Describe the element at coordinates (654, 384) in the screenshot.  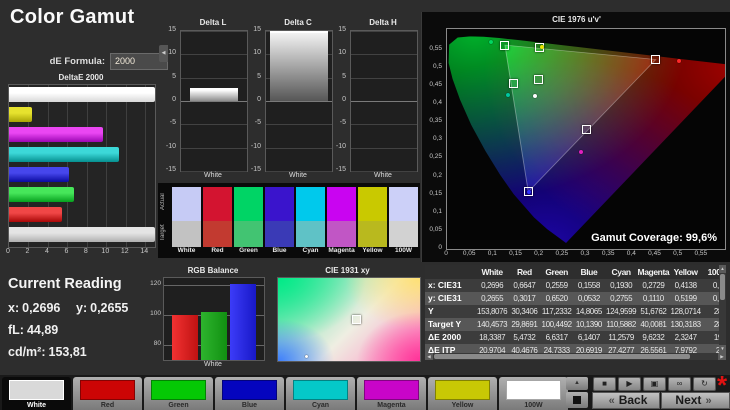
I see `save-button: ▣` at that location.